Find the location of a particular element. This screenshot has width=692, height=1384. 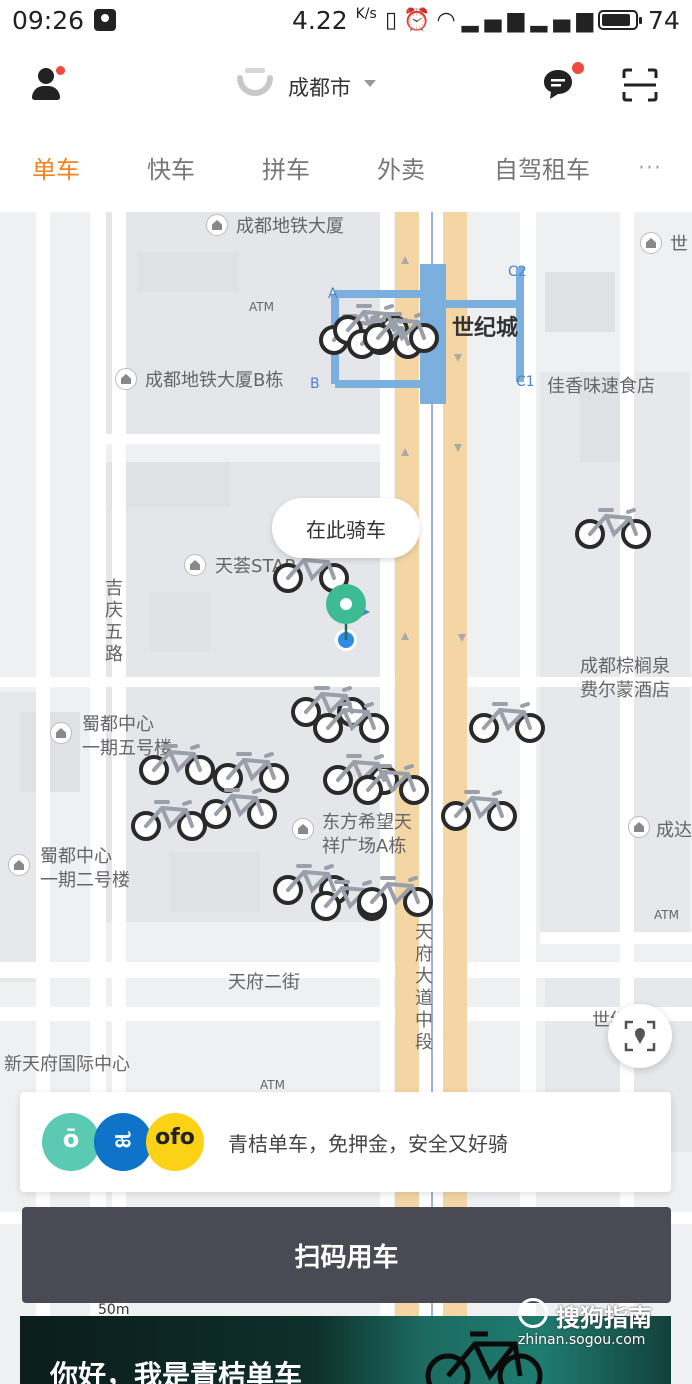

locate-icon is located at coordinates (640, 1036).